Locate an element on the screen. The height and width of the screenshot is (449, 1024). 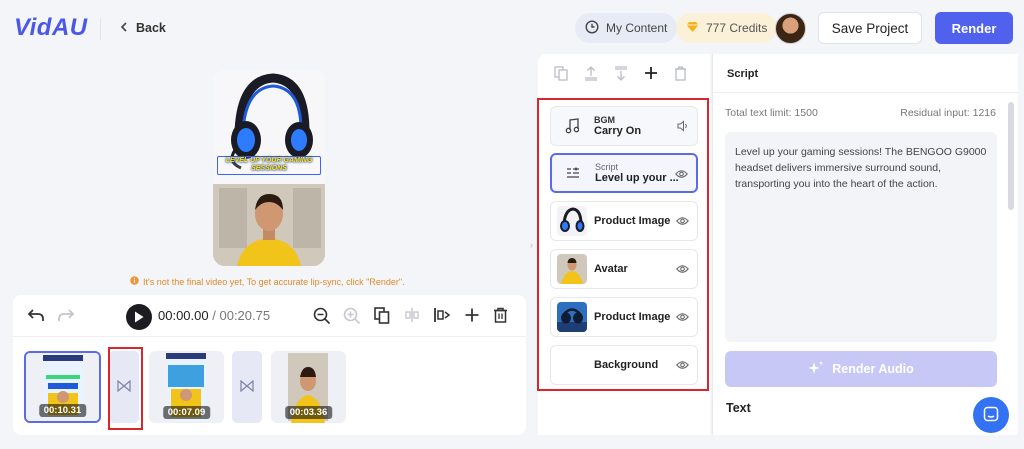
sparkle-icon is located at coordinates (816, 369).